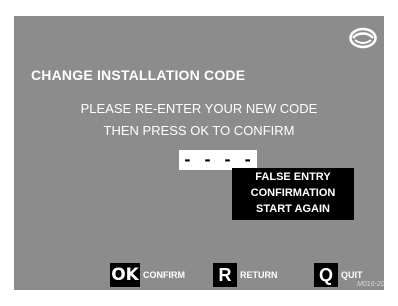 Image resolution: width=398 pixels, height=306 pixels. What do you see at coordinates (164, 275) in the screenshot?
I see `confirm-key-label: CONFIRM` at bounding box center [164, 275].